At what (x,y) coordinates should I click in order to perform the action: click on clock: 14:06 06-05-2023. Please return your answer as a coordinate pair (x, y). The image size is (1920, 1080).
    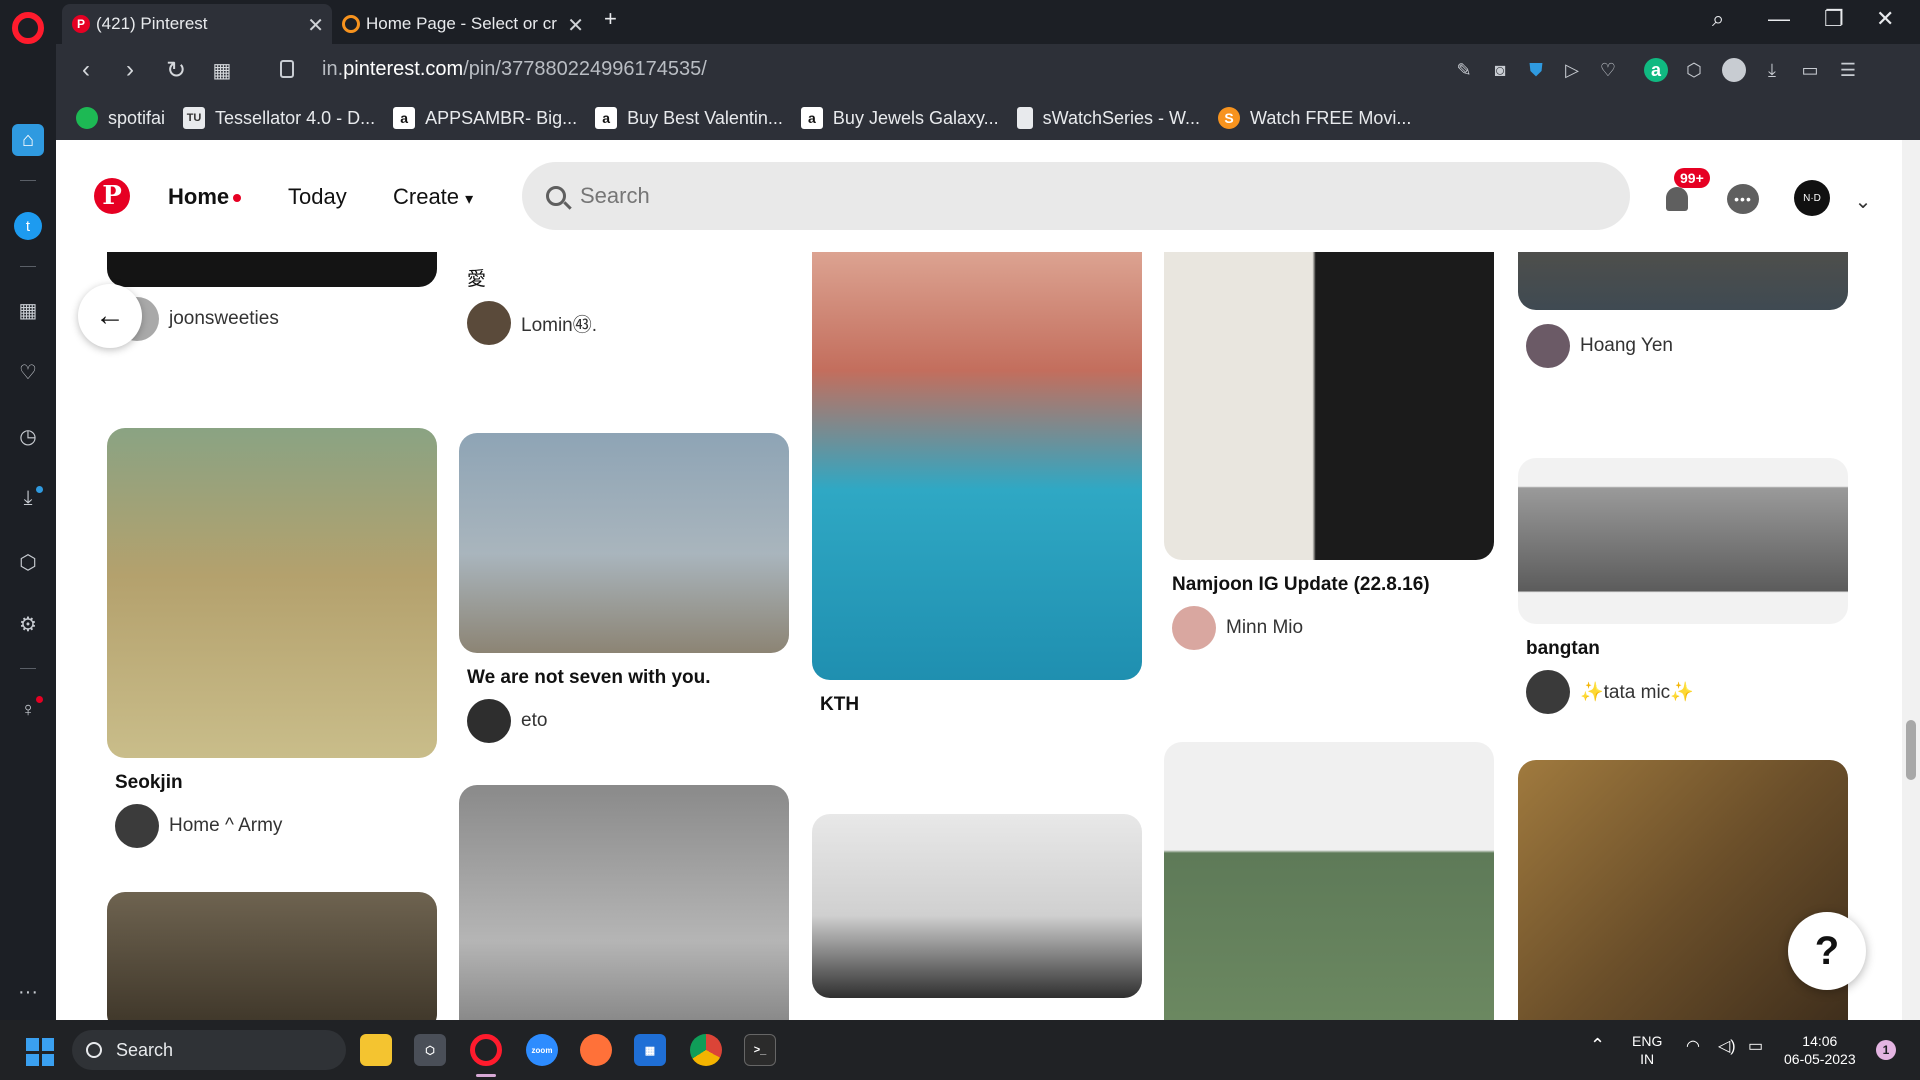
    Looking at the image, I should click on (1820, 1050).